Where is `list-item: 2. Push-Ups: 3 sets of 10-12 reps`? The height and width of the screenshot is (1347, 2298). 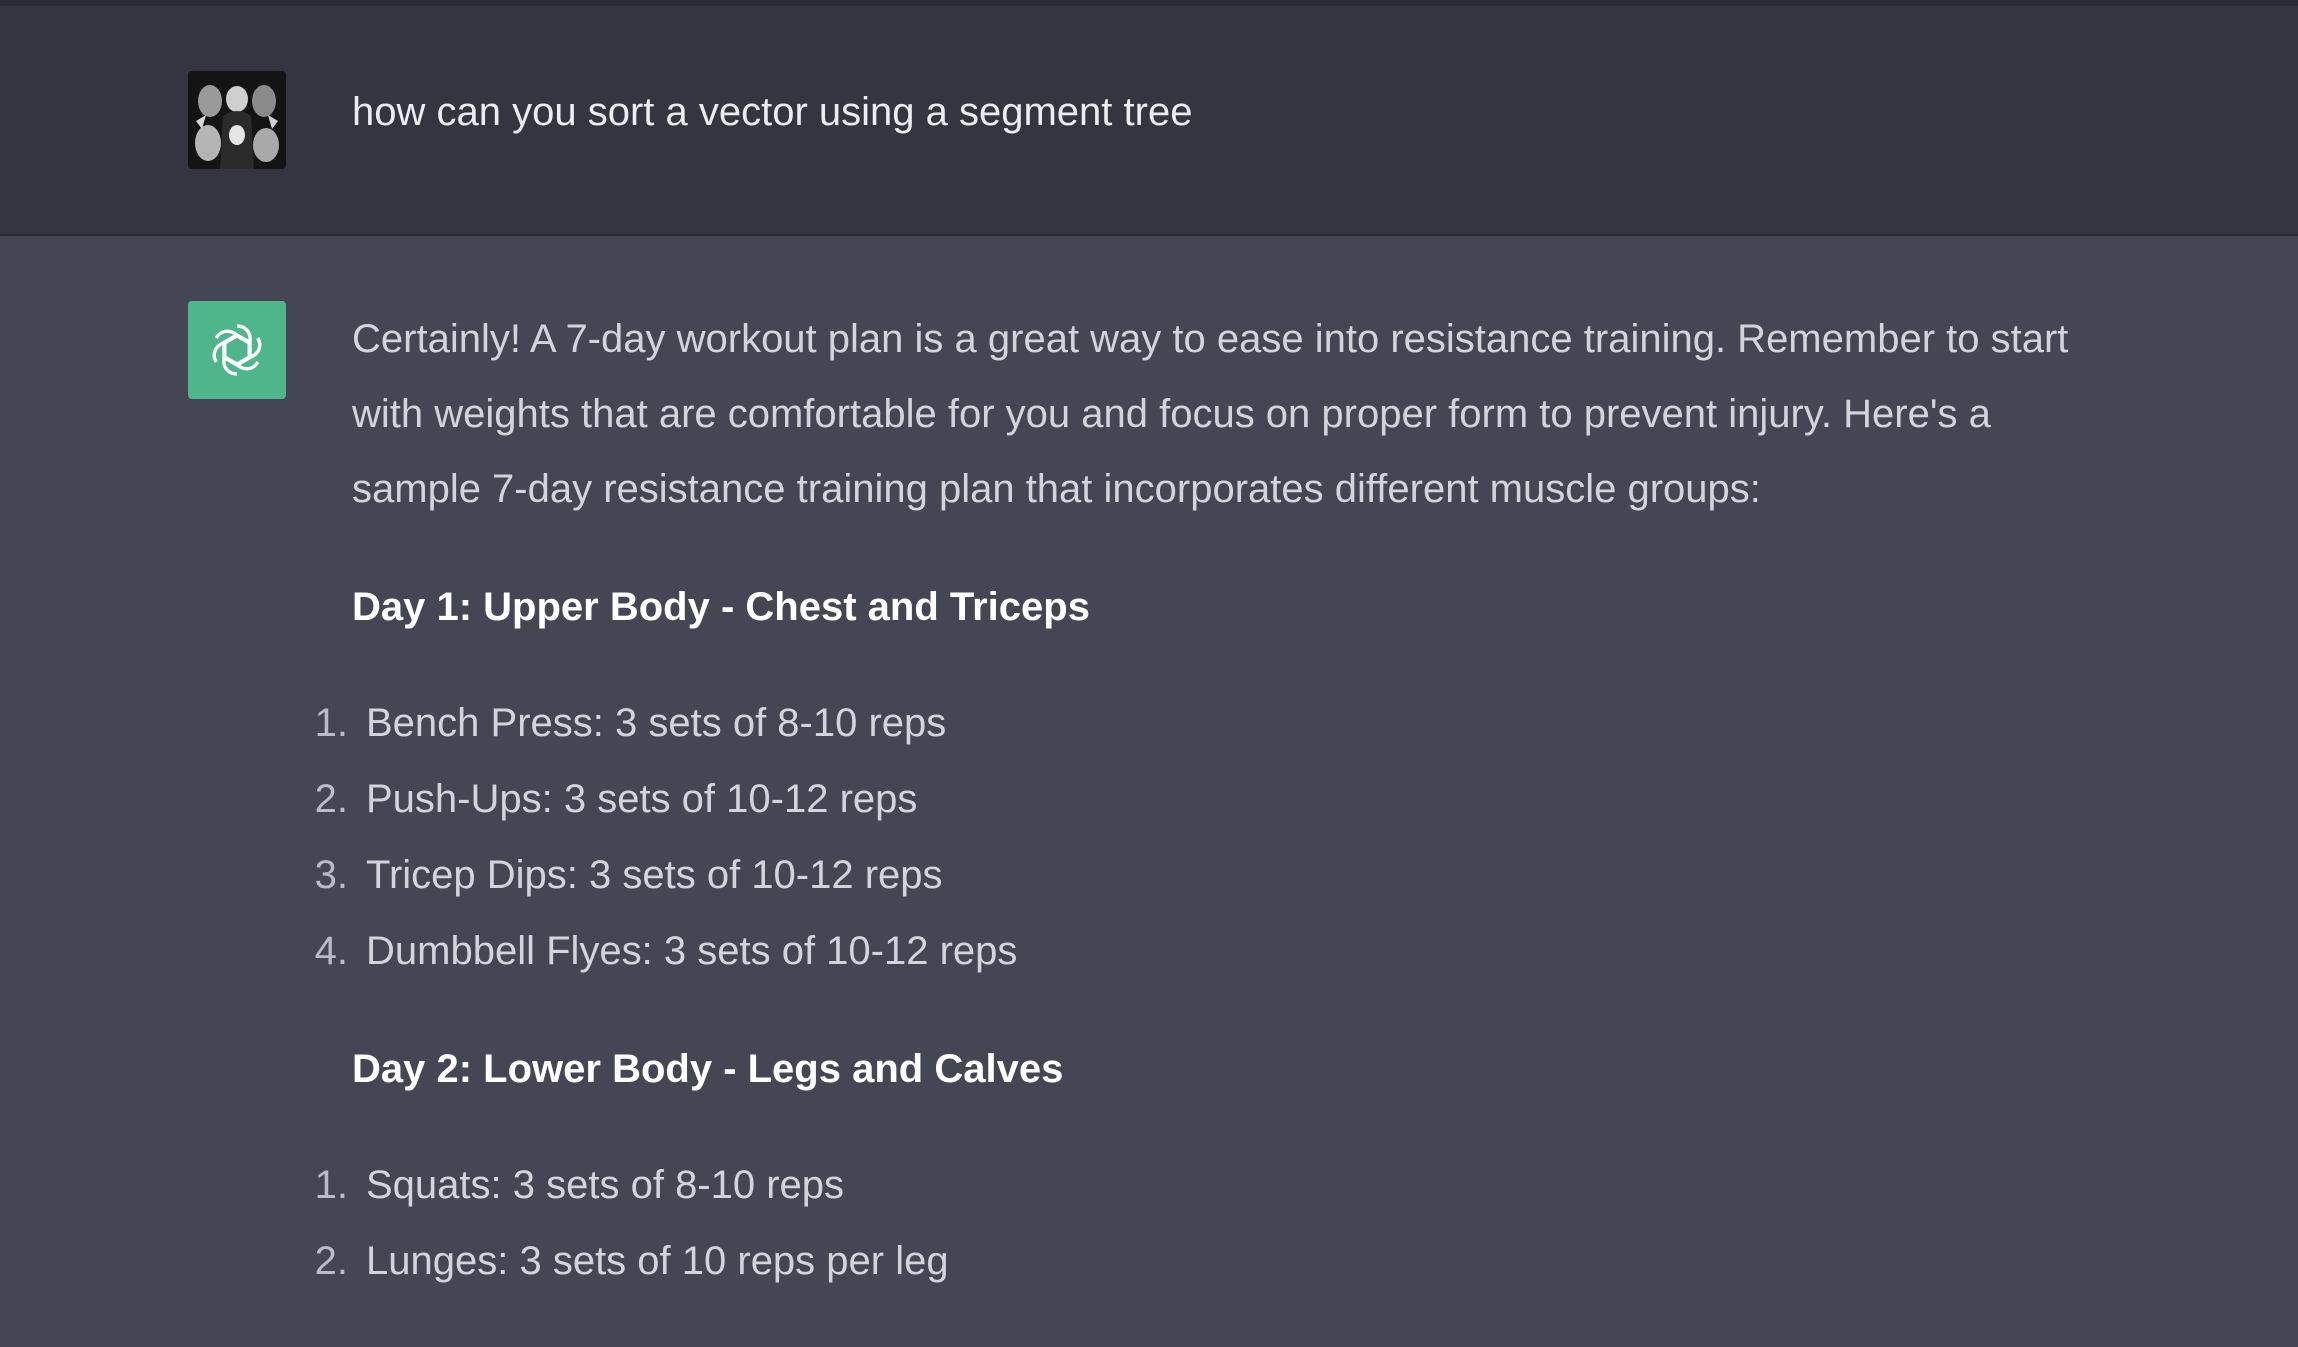 list-item: 2. Push-Ups: 3 sets of 10-12 reps is located at coordinates (1213, 799).